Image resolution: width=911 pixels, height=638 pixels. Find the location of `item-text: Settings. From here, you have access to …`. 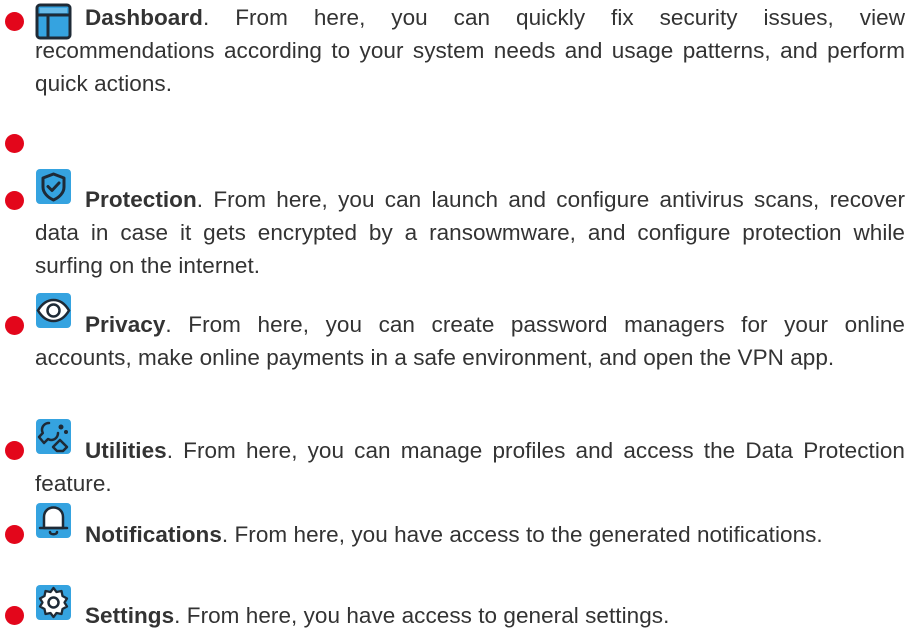

item-text: Settings. From here, you have access to … is located at coordinates (470, 615).